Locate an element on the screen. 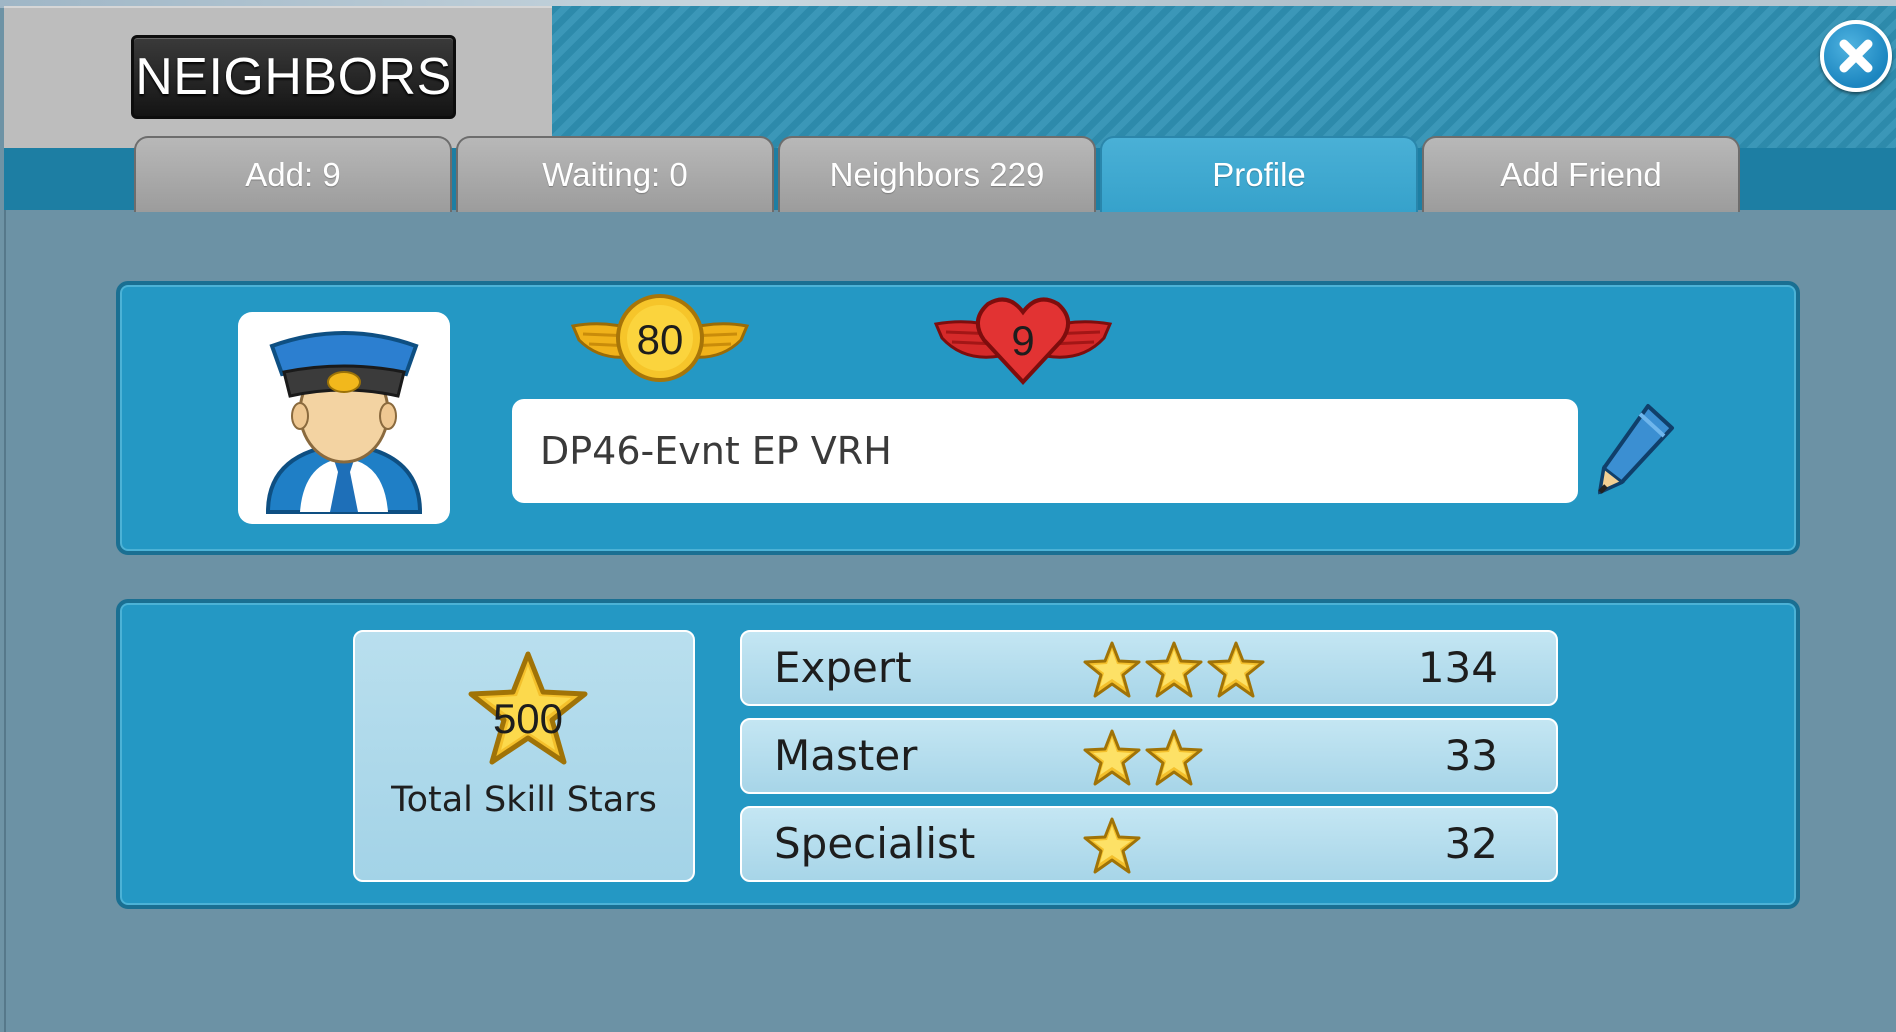 This screenshot has height=1032, width=1896. tab-neighbors-label: Neighbors 229 is located at coordinates (937, 174).